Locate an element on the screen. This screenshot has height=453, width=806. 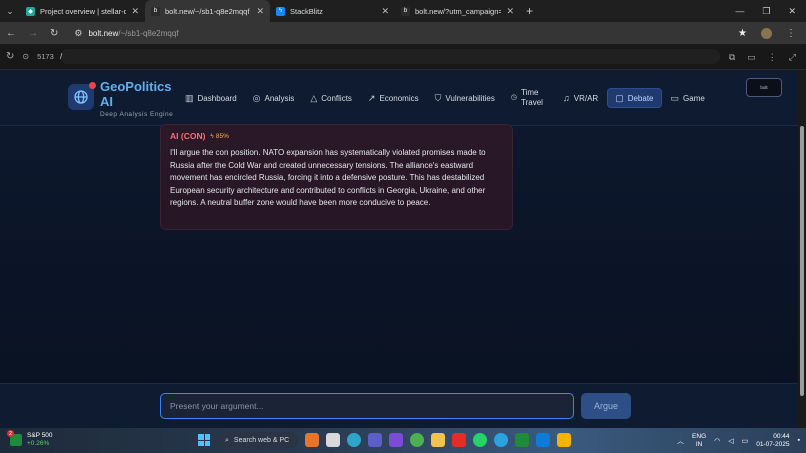
live-dot is located at coordinates (92, 85).